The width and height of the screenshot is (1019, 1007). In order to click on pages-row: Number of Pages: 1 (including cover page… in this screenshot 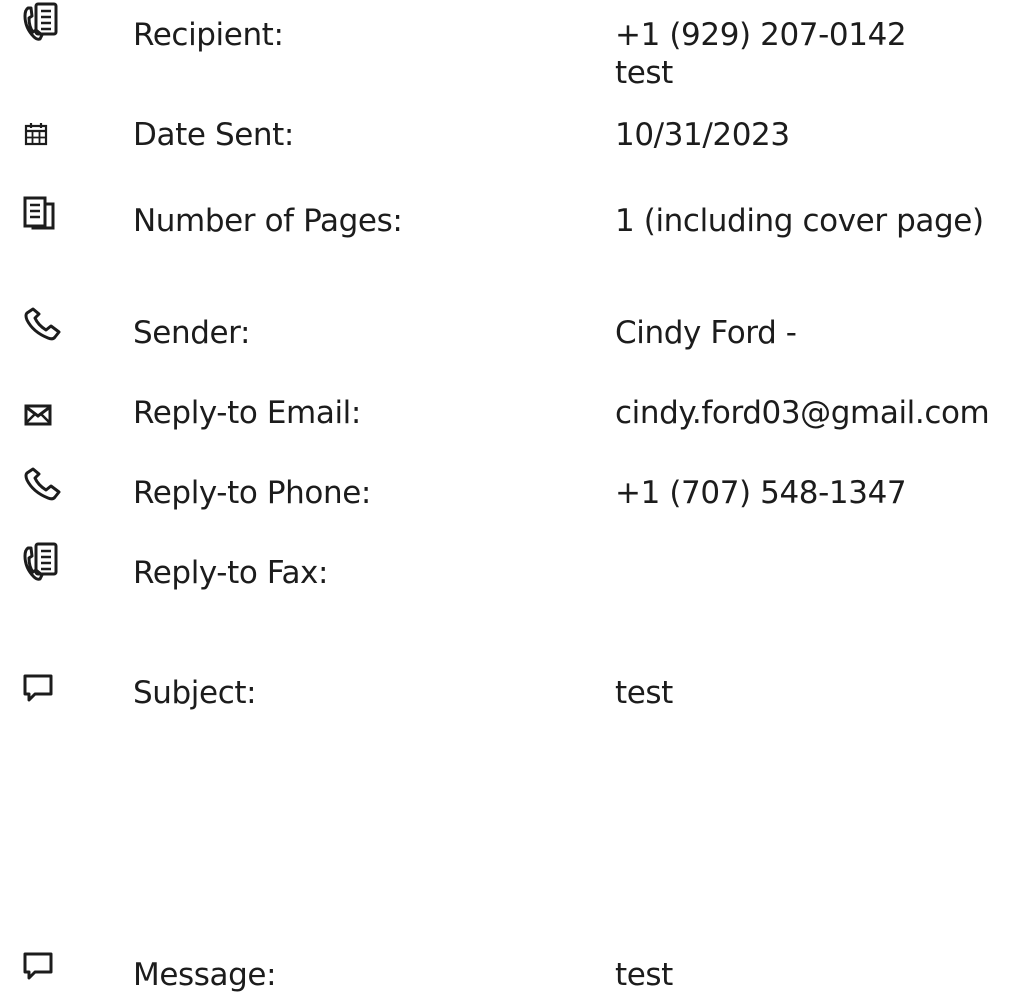, I will do `click(509, 224)`.